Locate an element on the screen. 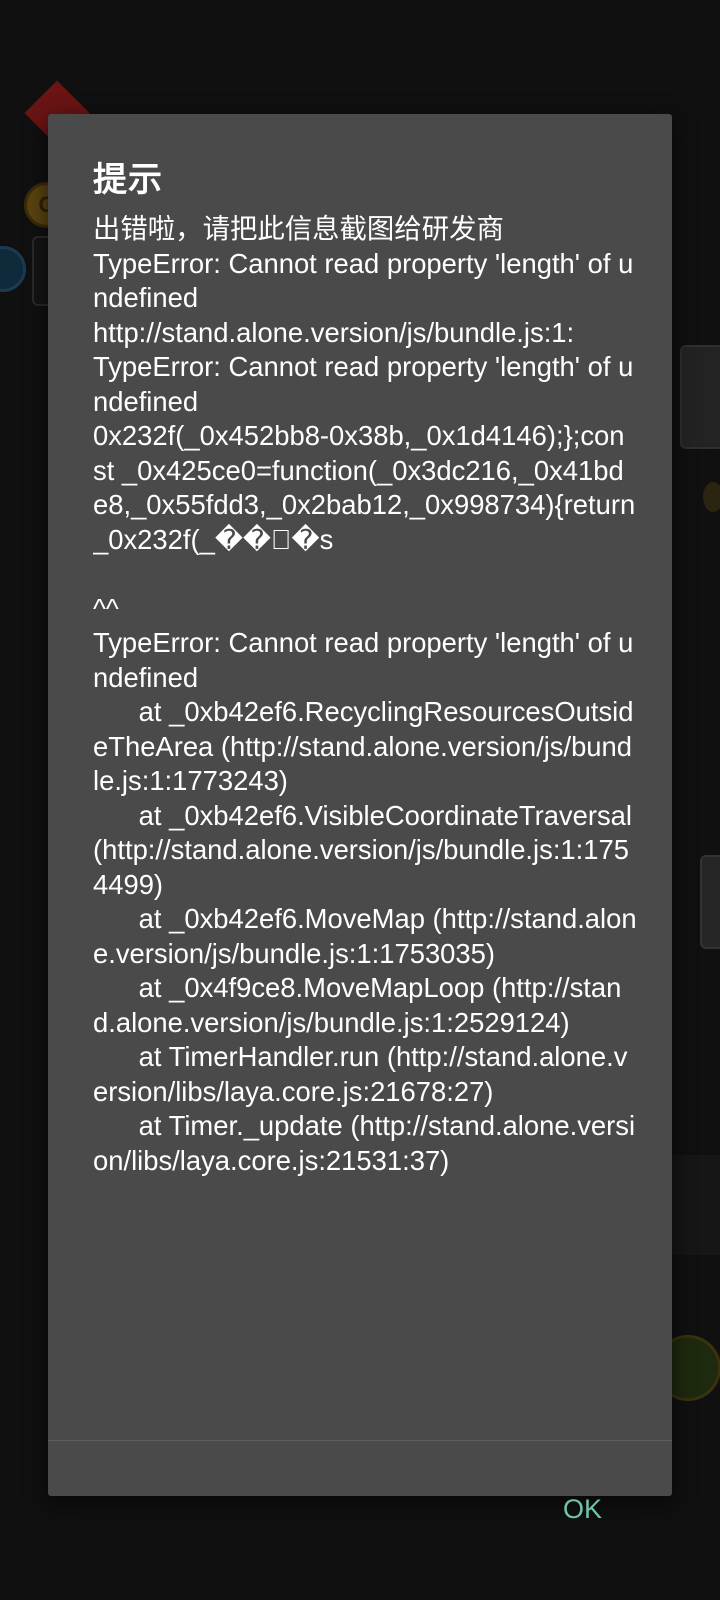  avatar is located at coordinates (13, 269).